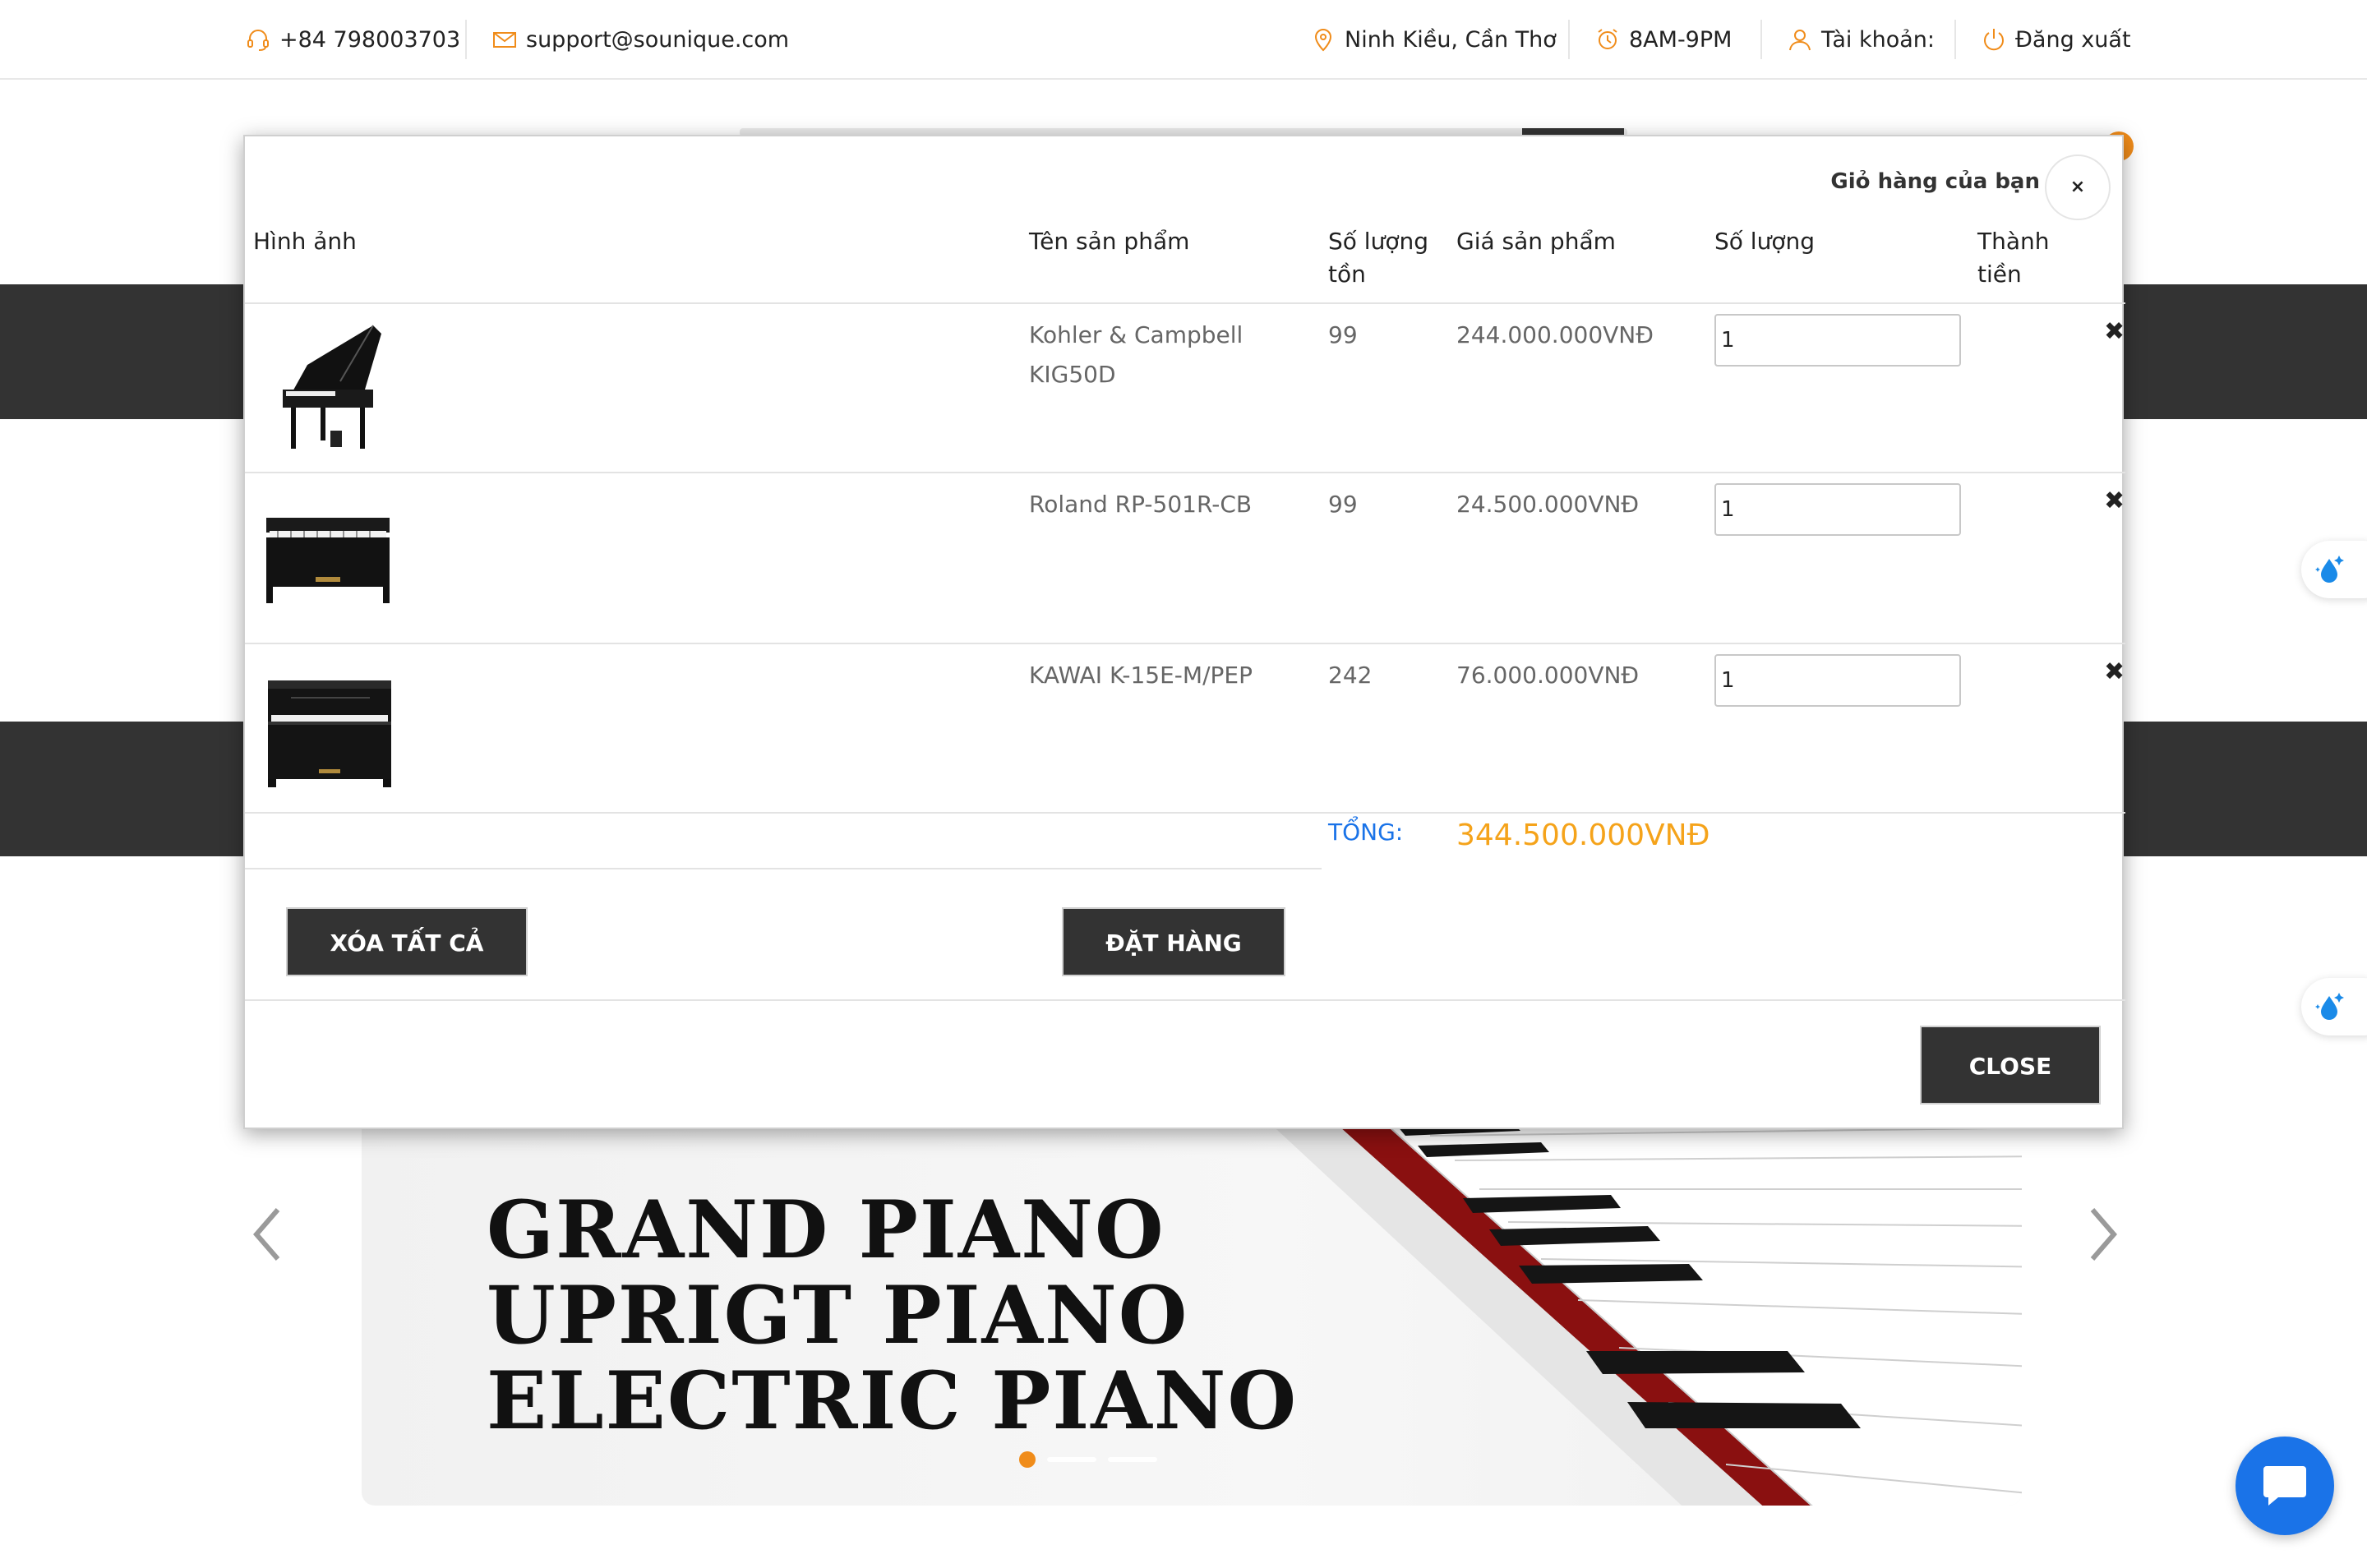  I want to click on map-pin-icon, so click(1323, 40).